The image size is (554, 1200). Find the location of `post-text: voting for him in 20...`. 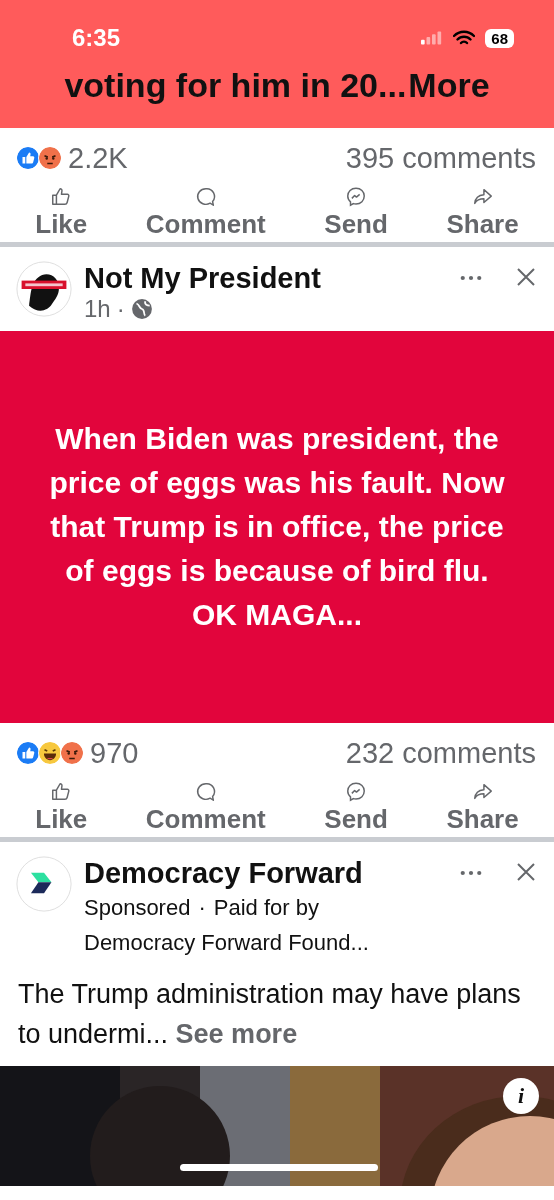

post-text: voting for him in 20... is located at coordinates (235, 85).